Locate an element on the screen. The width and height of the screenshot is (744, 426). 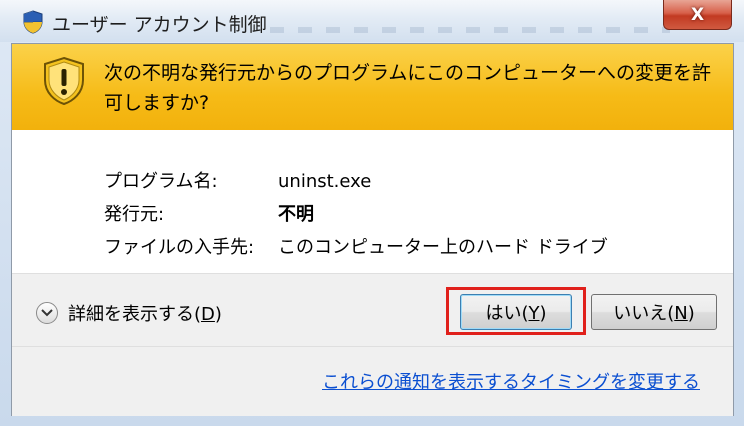
program-name-row: プログラム名: uninst.exe is located at coordinates (237, 180).